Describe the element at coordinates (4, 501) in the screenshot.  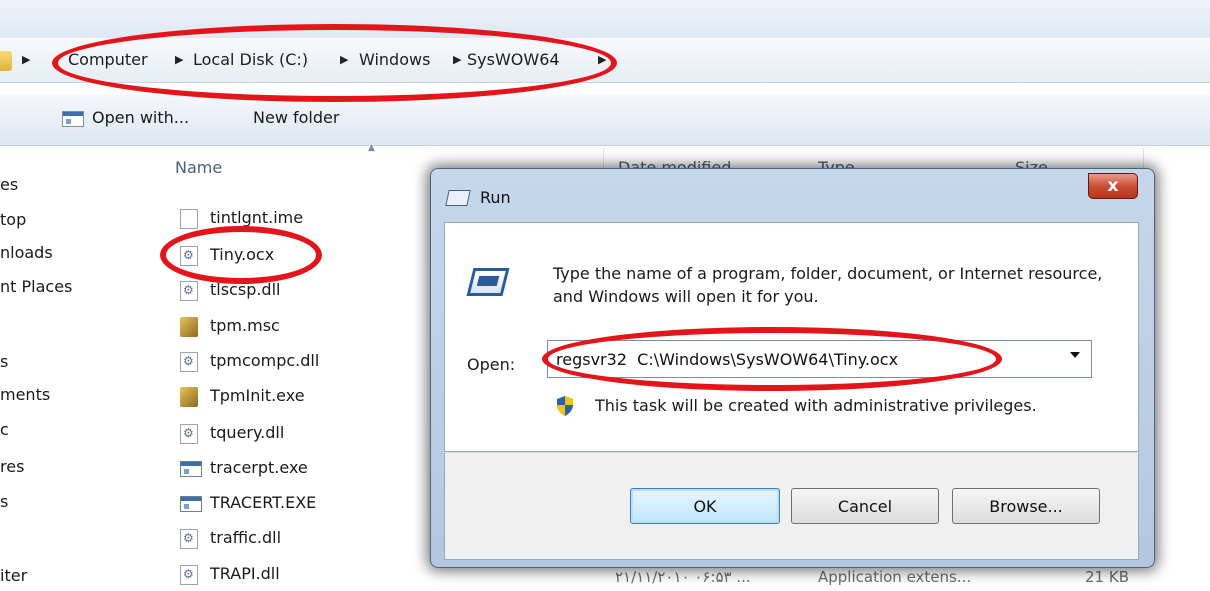
I see `nav-item-videos: s` at that location.